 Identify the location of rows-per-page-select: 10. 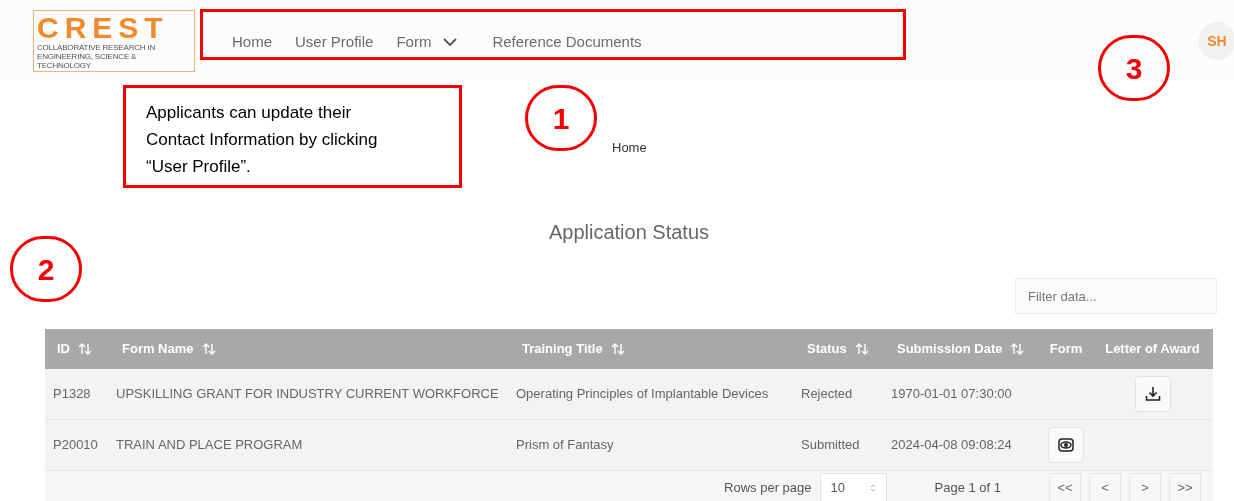
(853, 486).